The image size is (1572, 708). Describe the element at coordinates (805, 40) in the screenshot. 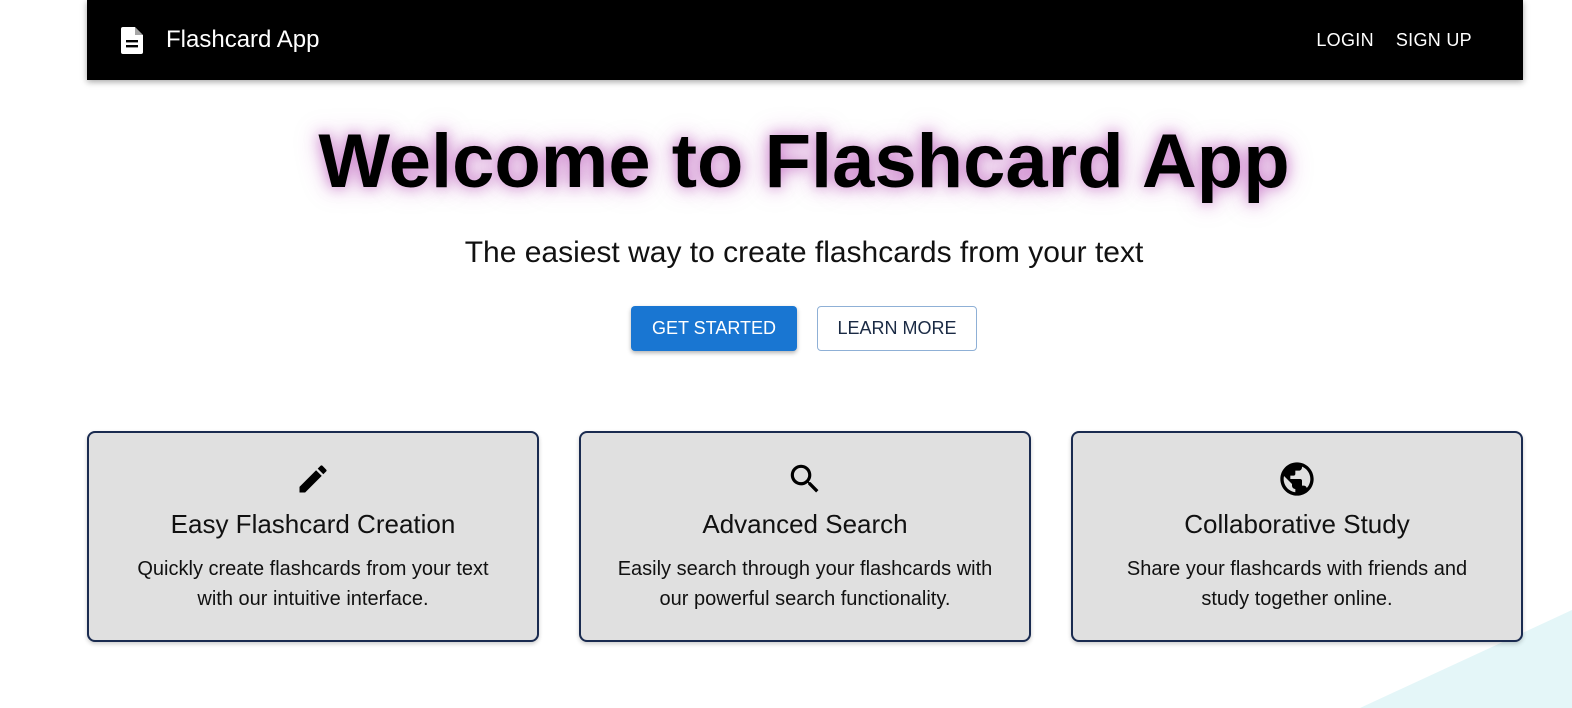

I see `app-bar: Flashcard App LOGIN SIGN UP` at that location.